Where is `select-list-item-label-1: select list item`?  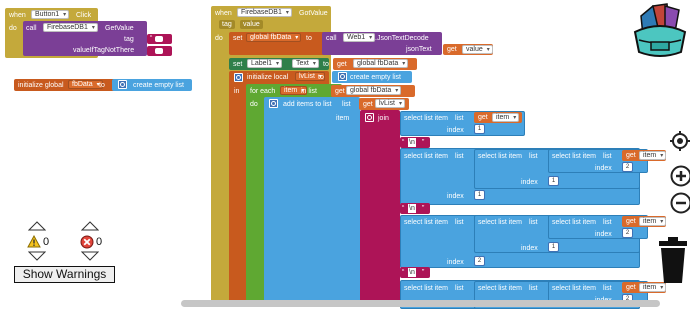 select-list-item-label-1: select list item is located at coordinates (426, 118).